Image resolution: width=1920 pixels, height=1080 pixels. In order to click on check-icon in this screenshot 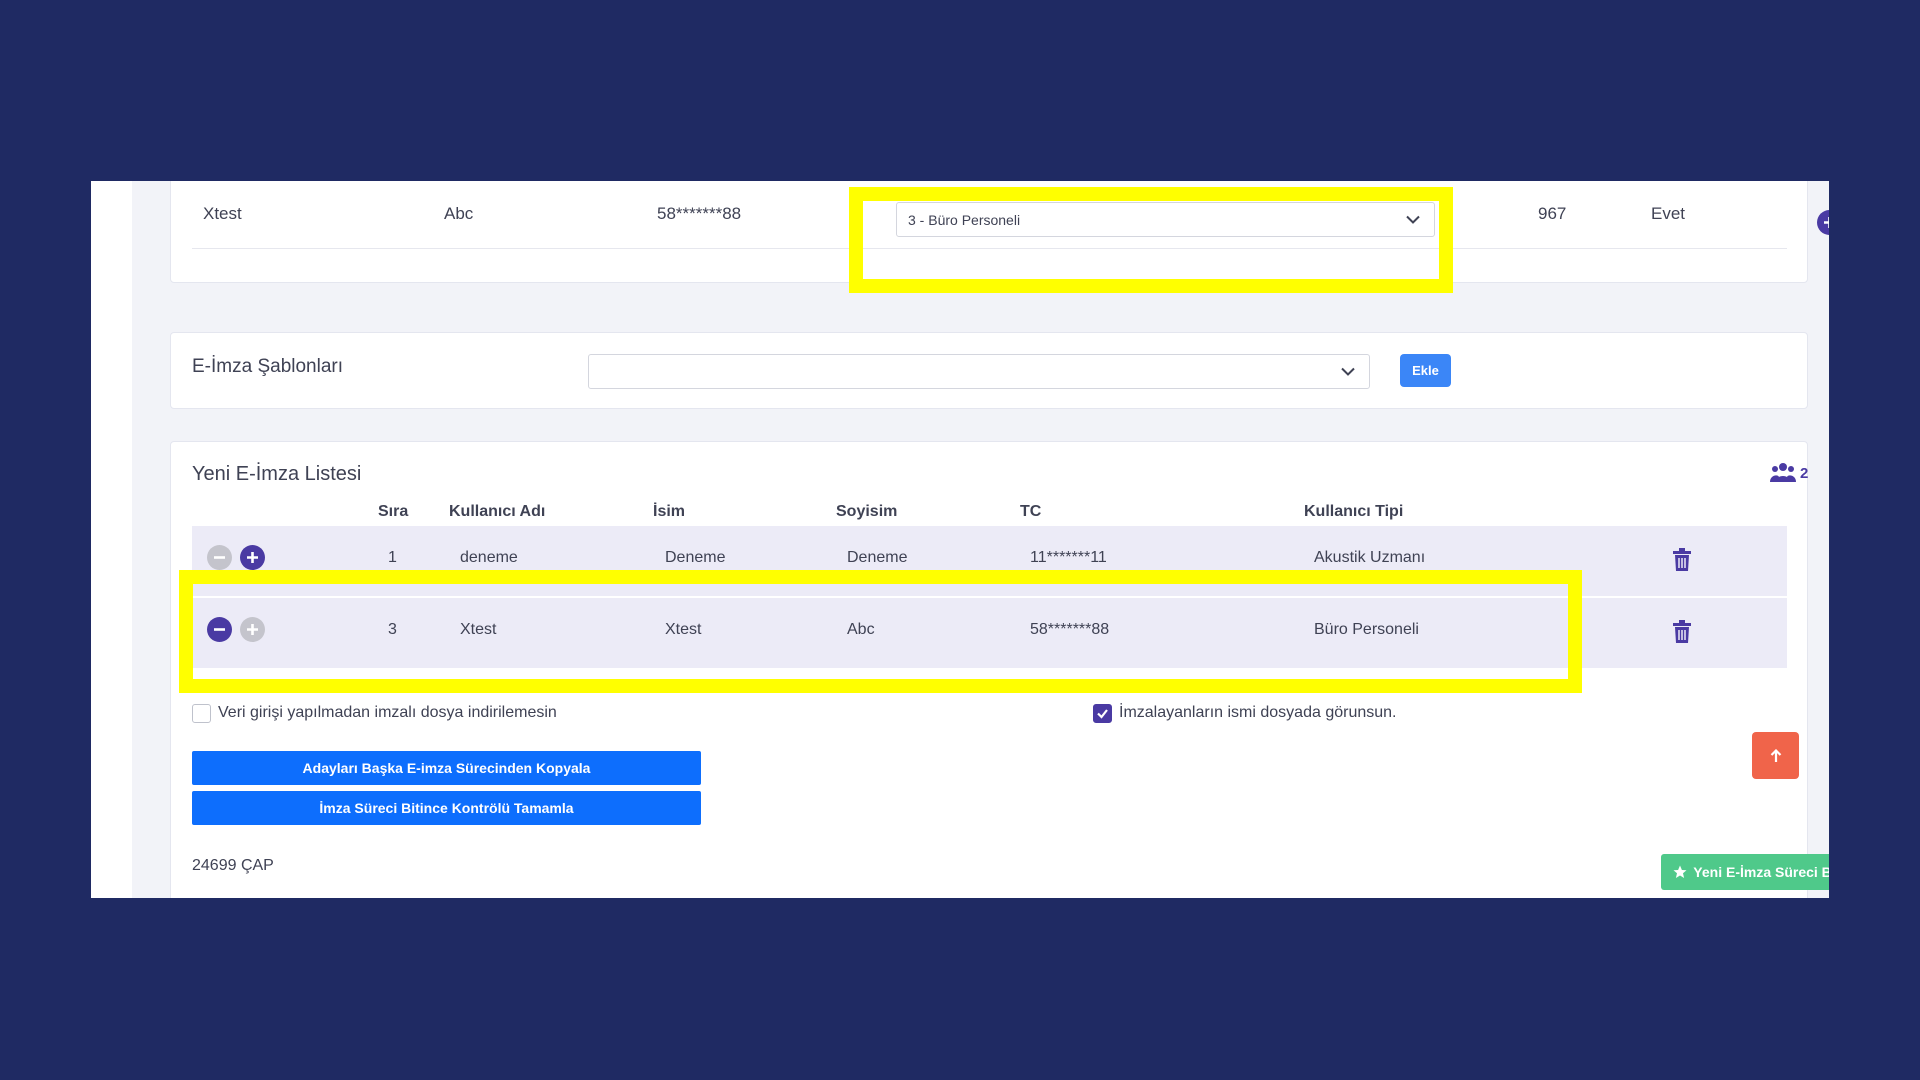, I will do `click(1102, 714)`.